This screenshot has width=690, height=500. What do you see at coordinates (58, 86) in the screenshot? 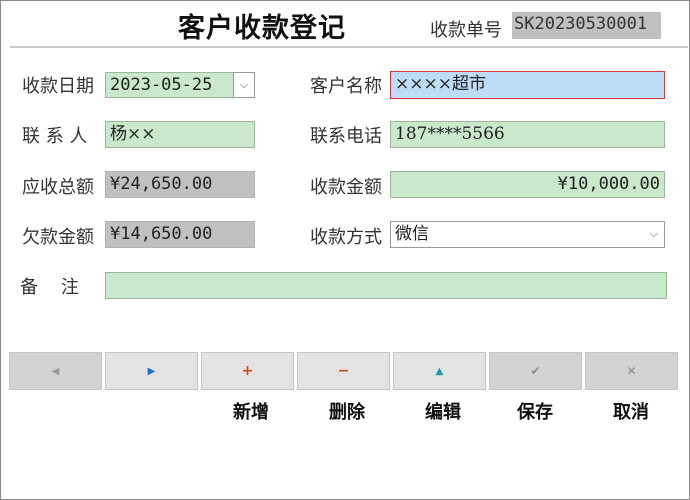
I see `date-label: 收款日期` at bounding box center [58, 86].